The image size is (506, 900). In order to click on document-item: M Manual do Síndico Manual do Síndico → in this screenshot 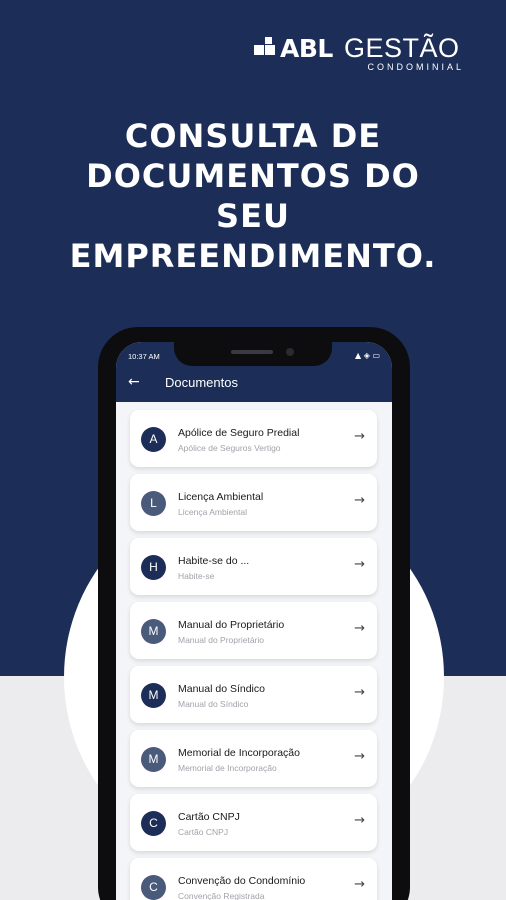, I will do `click(253, 694)`.